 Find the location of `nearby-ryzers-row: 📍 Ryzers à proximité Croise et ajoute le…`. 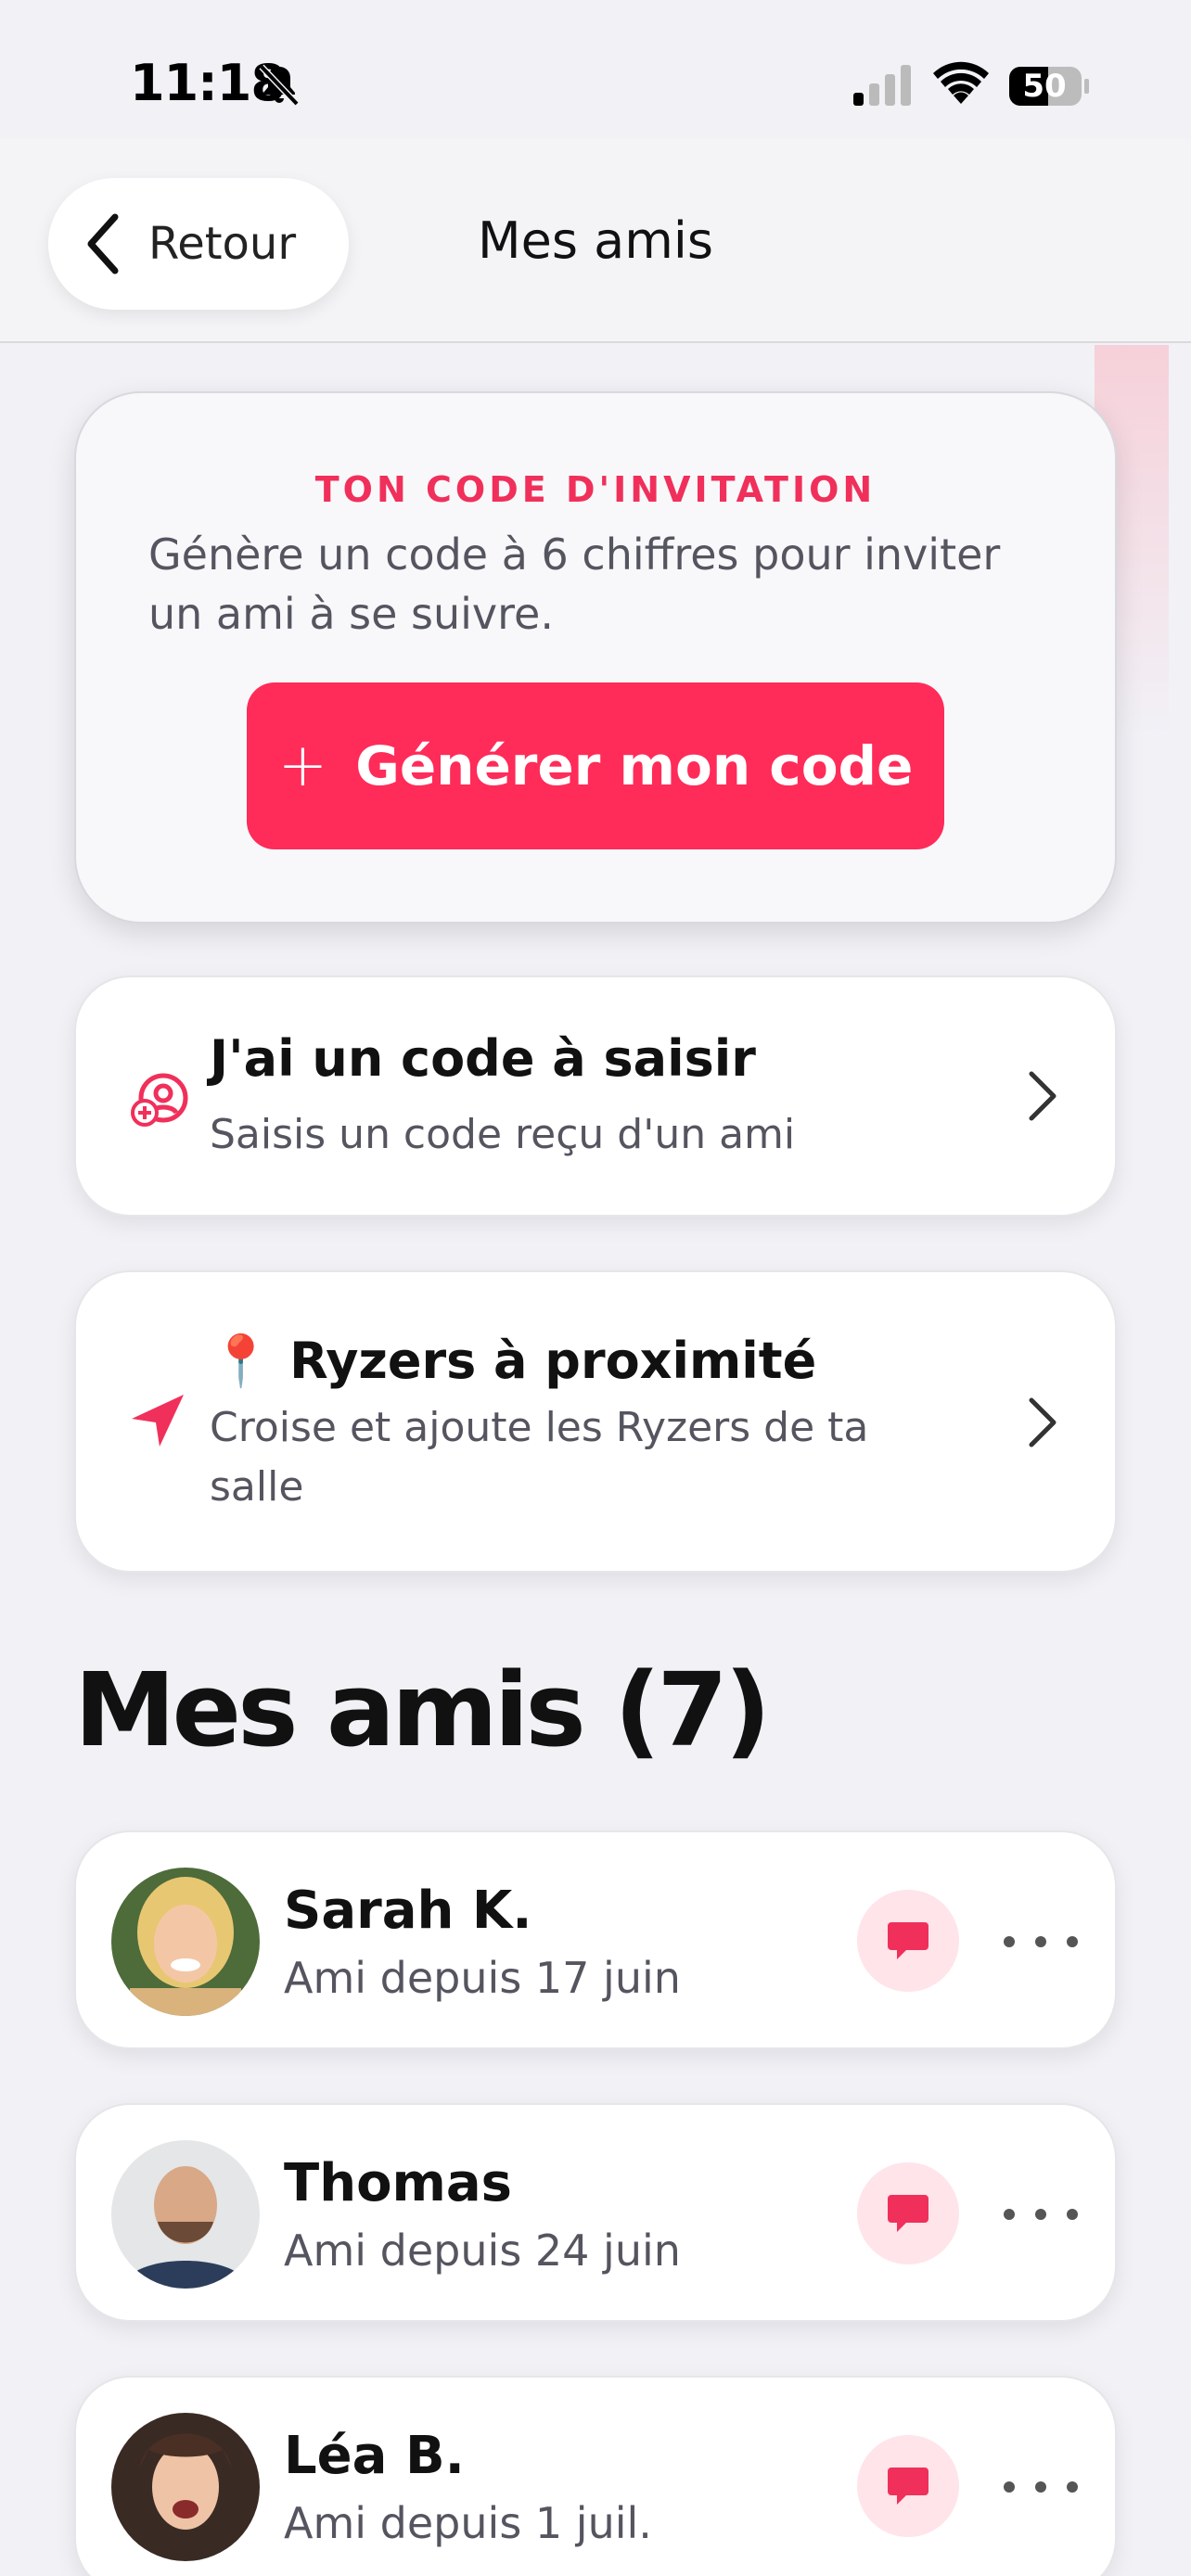

nearby-ryzers-row: 📍 Ryzers à proximité Croise et ajoute le… is located at coordinates (595, 1421).